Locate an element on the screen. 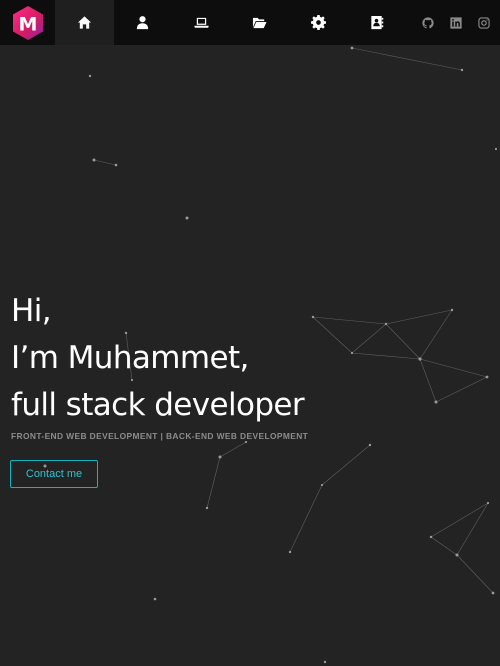 This screenshot has height=666, width=500. user-icon is located at coordinates (143, 23).